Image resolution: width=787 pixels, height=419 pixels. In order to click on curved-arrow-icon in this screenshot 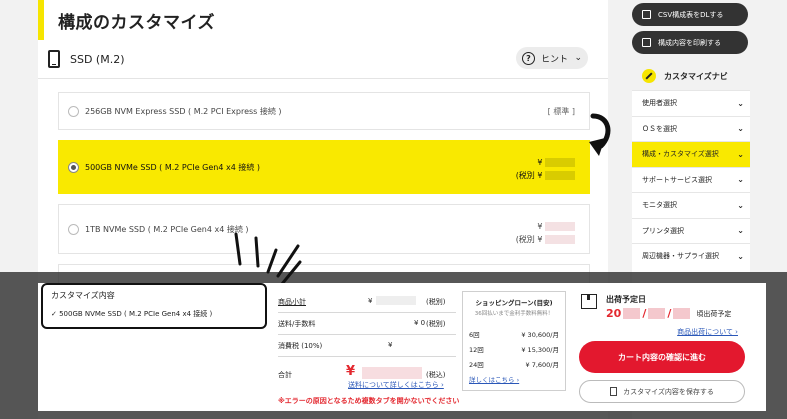, I will do `click(600, 134)`.